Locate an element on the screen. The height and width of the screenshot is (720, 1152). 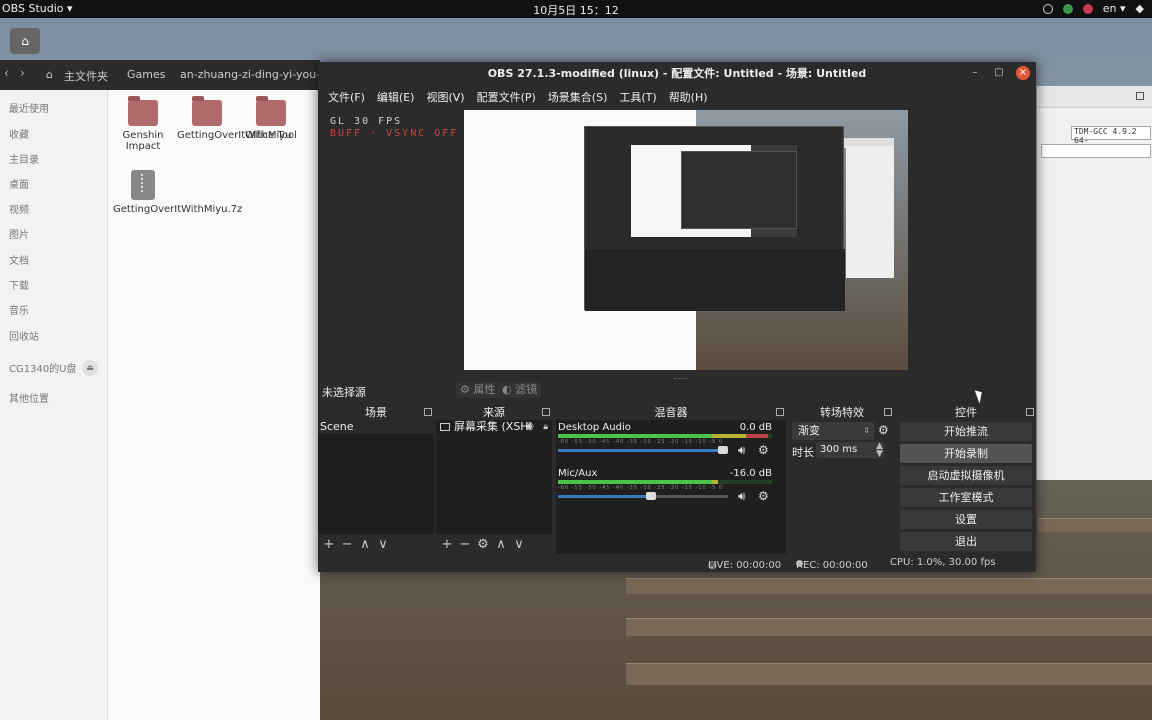
source-item: 屏幕采集 (XSHI ◉ 🔒︎ is located at coordinates (494, 427).